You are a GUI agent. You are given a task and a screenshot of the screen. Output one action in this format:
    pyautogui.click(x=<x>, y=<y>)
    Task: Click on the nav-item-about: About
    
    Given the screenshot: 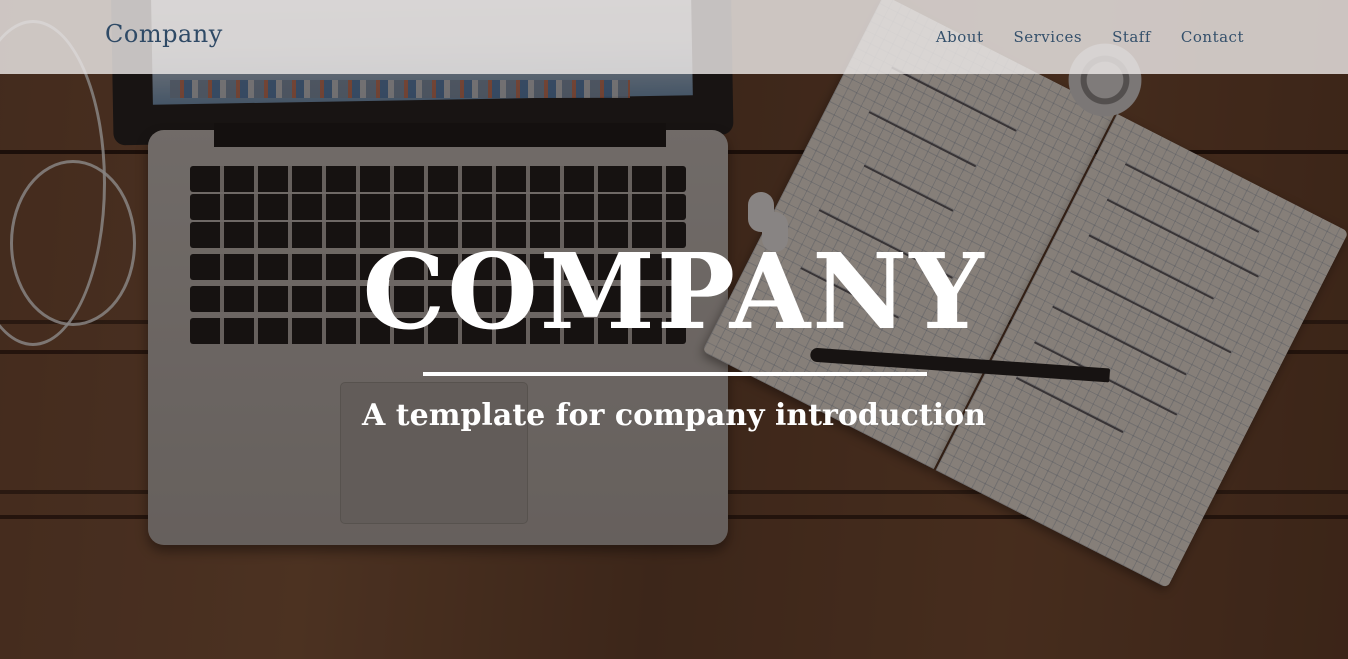 What is the action you would take?
    pyautogui.click(x=960, y=37)
    